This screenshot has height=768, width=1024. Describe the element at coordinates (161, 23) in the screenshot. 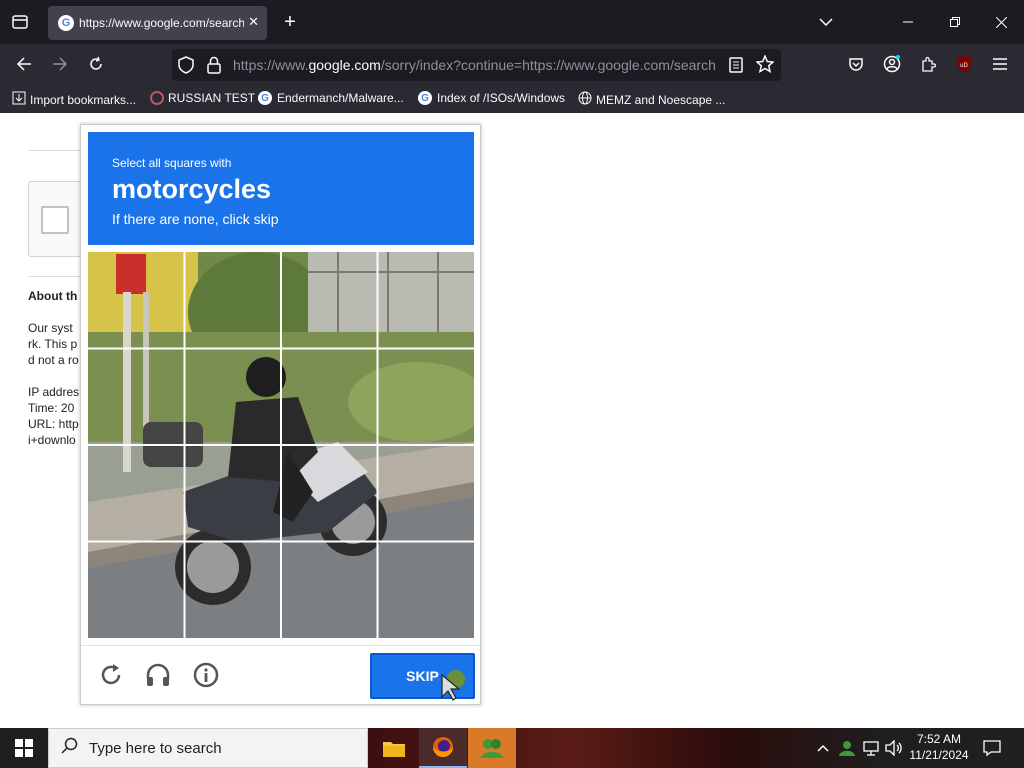

I see `tab-title: https://www.google.com/search` at that location.